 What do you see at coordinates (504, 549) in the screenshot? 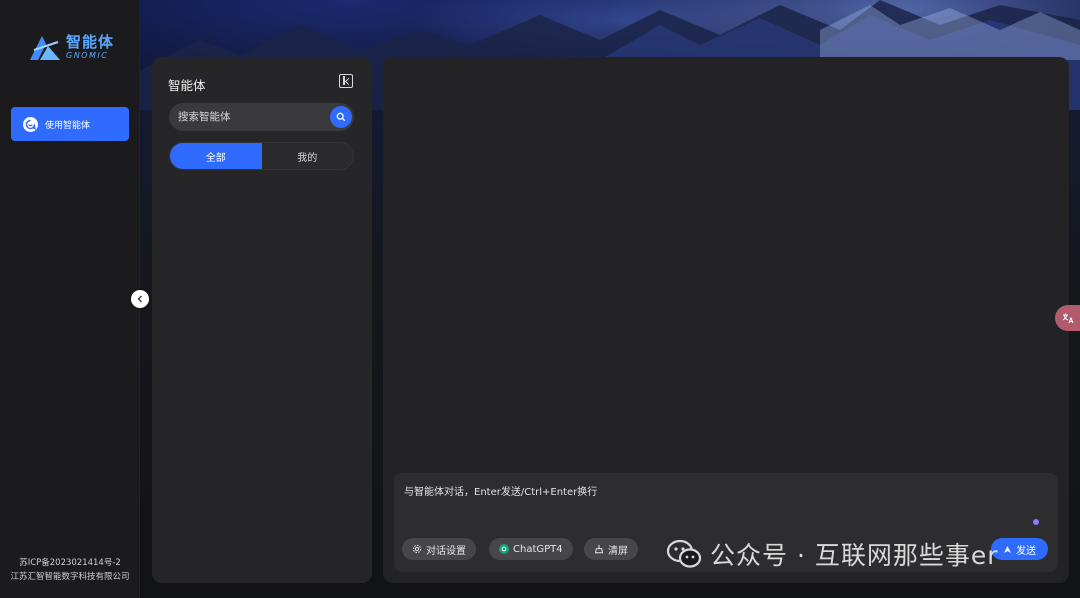
I see `openai-logo-icon` at bounding box center [504, 549].